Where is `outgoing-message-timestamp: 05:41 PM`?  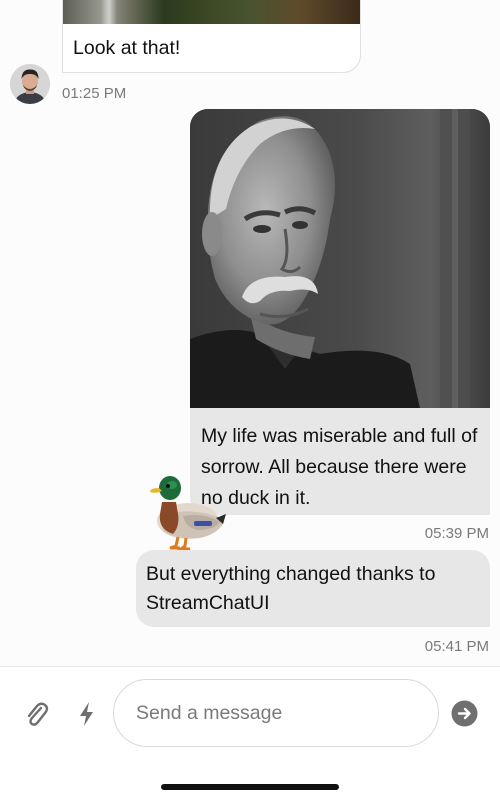
outgoing-message-timestamp: 05:41 PM is located at coordinates (456, 646).